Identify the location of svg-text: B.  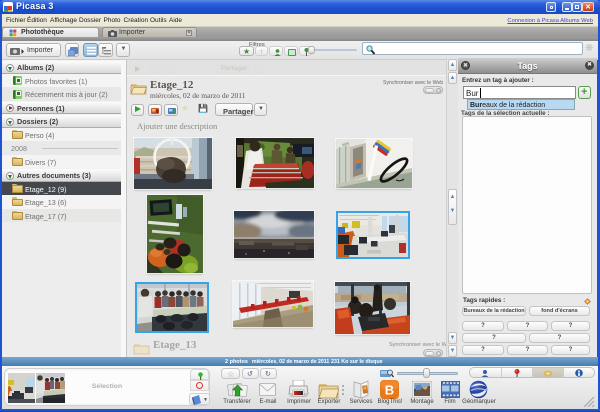
(389, 390).